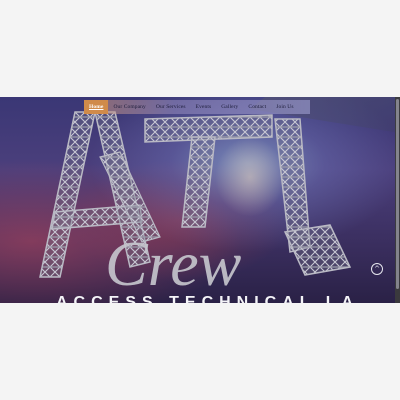 Image resolution: width=400 pixels, height=400 pixels. Describe the element at coordinates (208, 171) in the screenshot. I see `logo-letter-t` at that location.